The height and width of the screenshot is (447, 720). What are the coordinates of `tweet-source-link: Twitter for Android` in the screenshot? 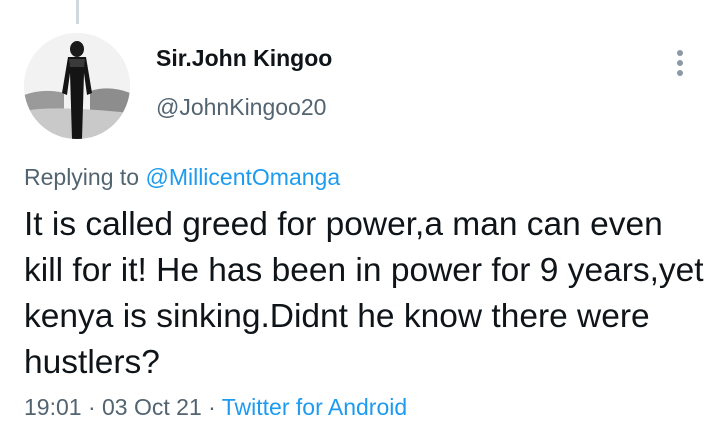 It's located at (314, 407).